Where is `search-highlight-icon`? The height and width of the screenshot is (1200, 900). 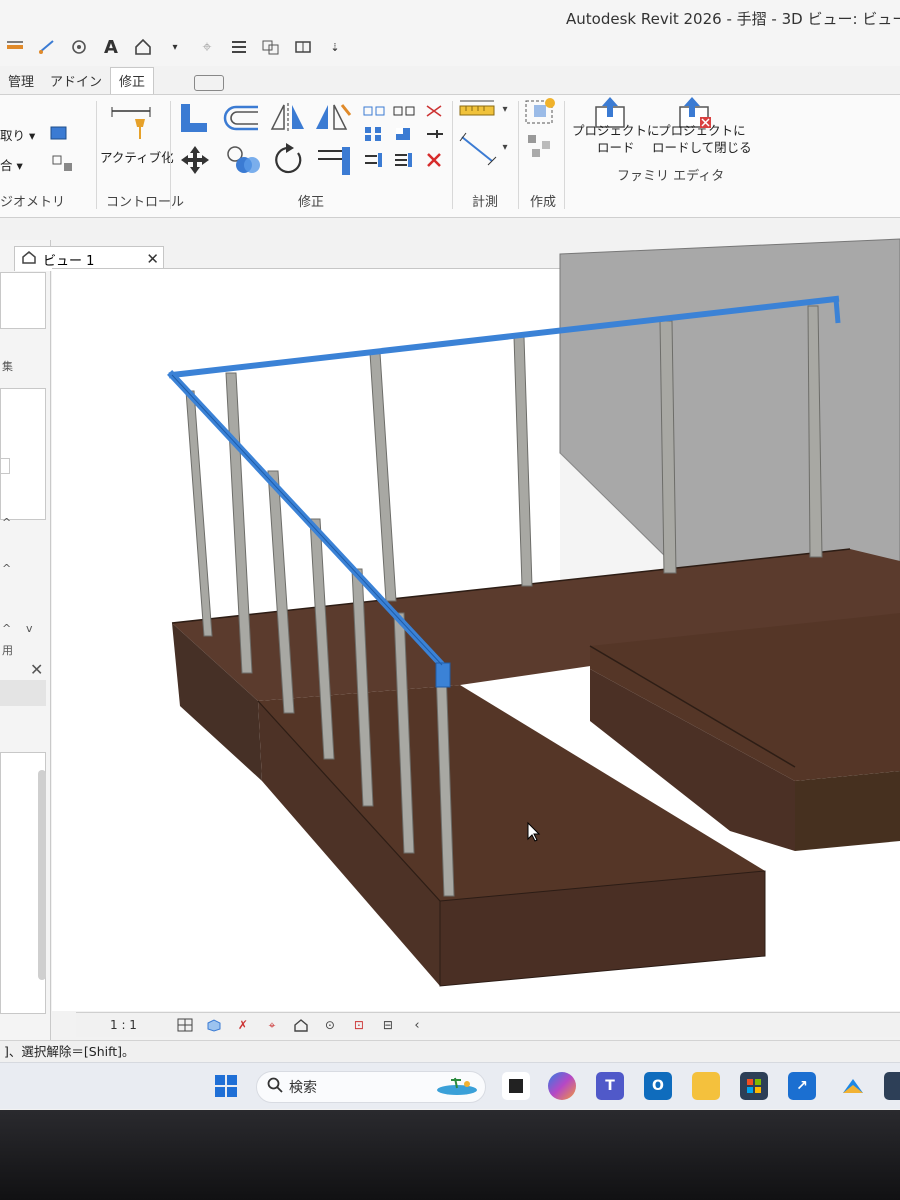
search-highlight-icon is located at coordinates (456, 1087).